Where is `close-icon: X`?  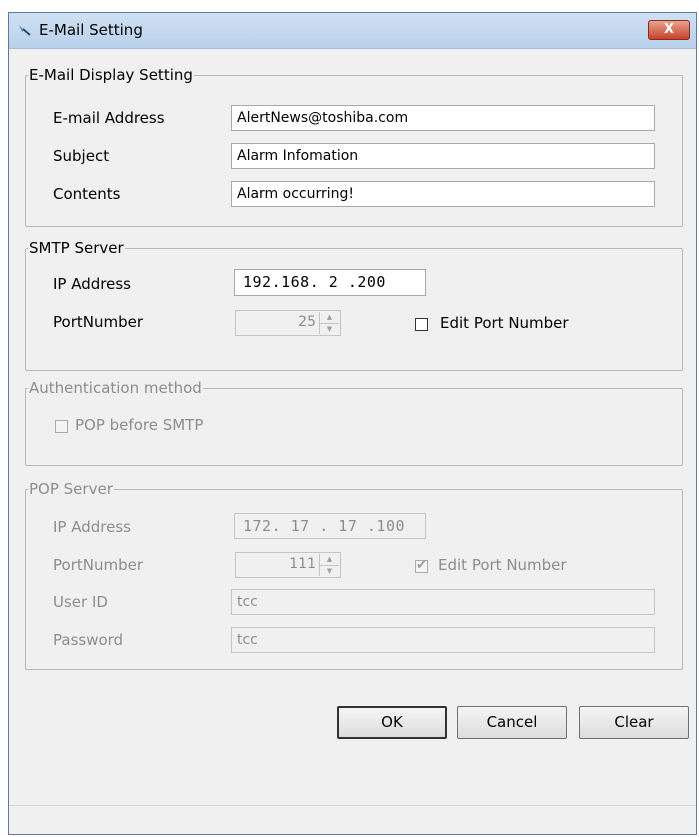
close-icon: X is located at coordinates (669, 29).